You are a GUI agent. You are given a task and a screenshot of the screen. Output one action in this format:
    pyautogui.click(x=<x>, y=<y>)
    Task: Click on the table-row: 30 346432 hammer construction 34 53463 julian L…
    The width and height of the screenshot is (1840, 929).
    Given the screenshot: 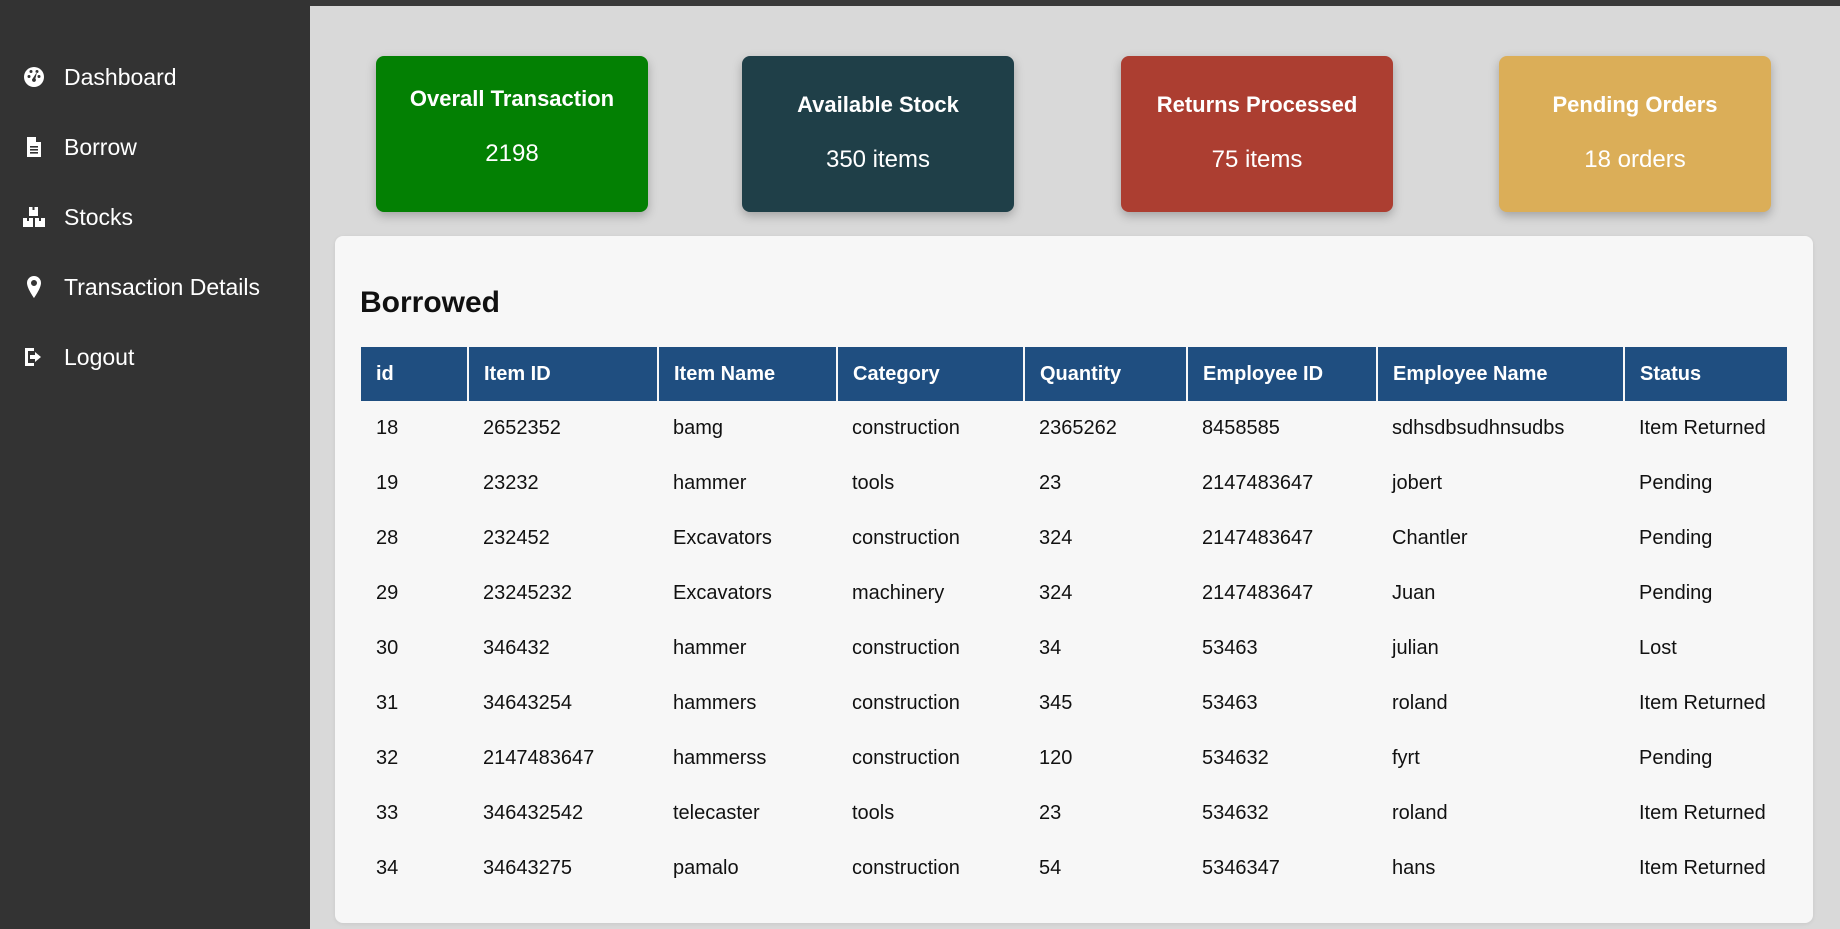 What is the action you would take?
    pyautogui.click(x=1074, y=648)
    